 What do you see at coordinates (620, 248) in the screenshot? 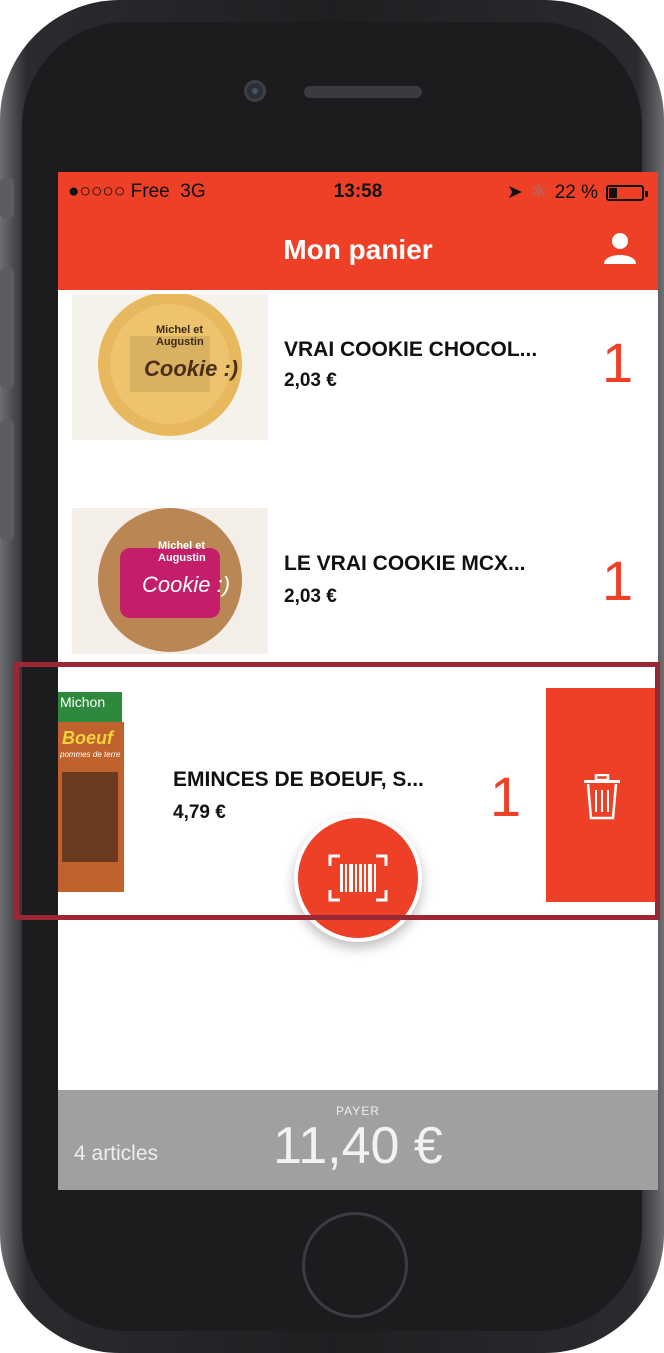
I see `user-icon` at bounding box center [620, 248].